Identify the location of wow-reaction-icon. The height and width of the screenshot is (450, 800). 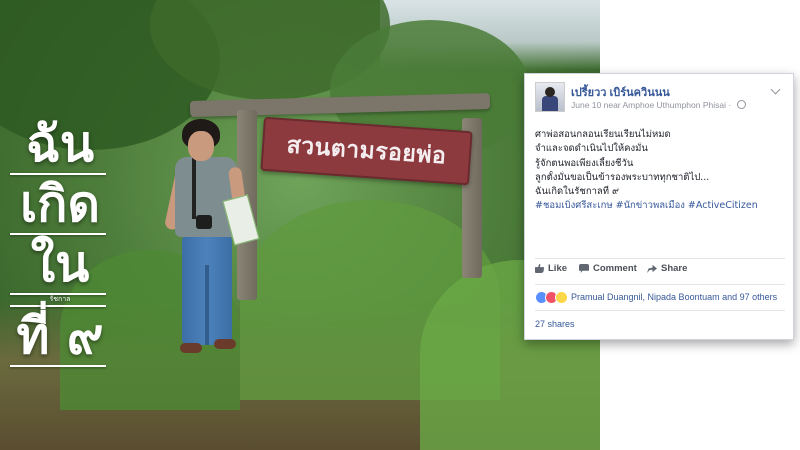
(561, 297).